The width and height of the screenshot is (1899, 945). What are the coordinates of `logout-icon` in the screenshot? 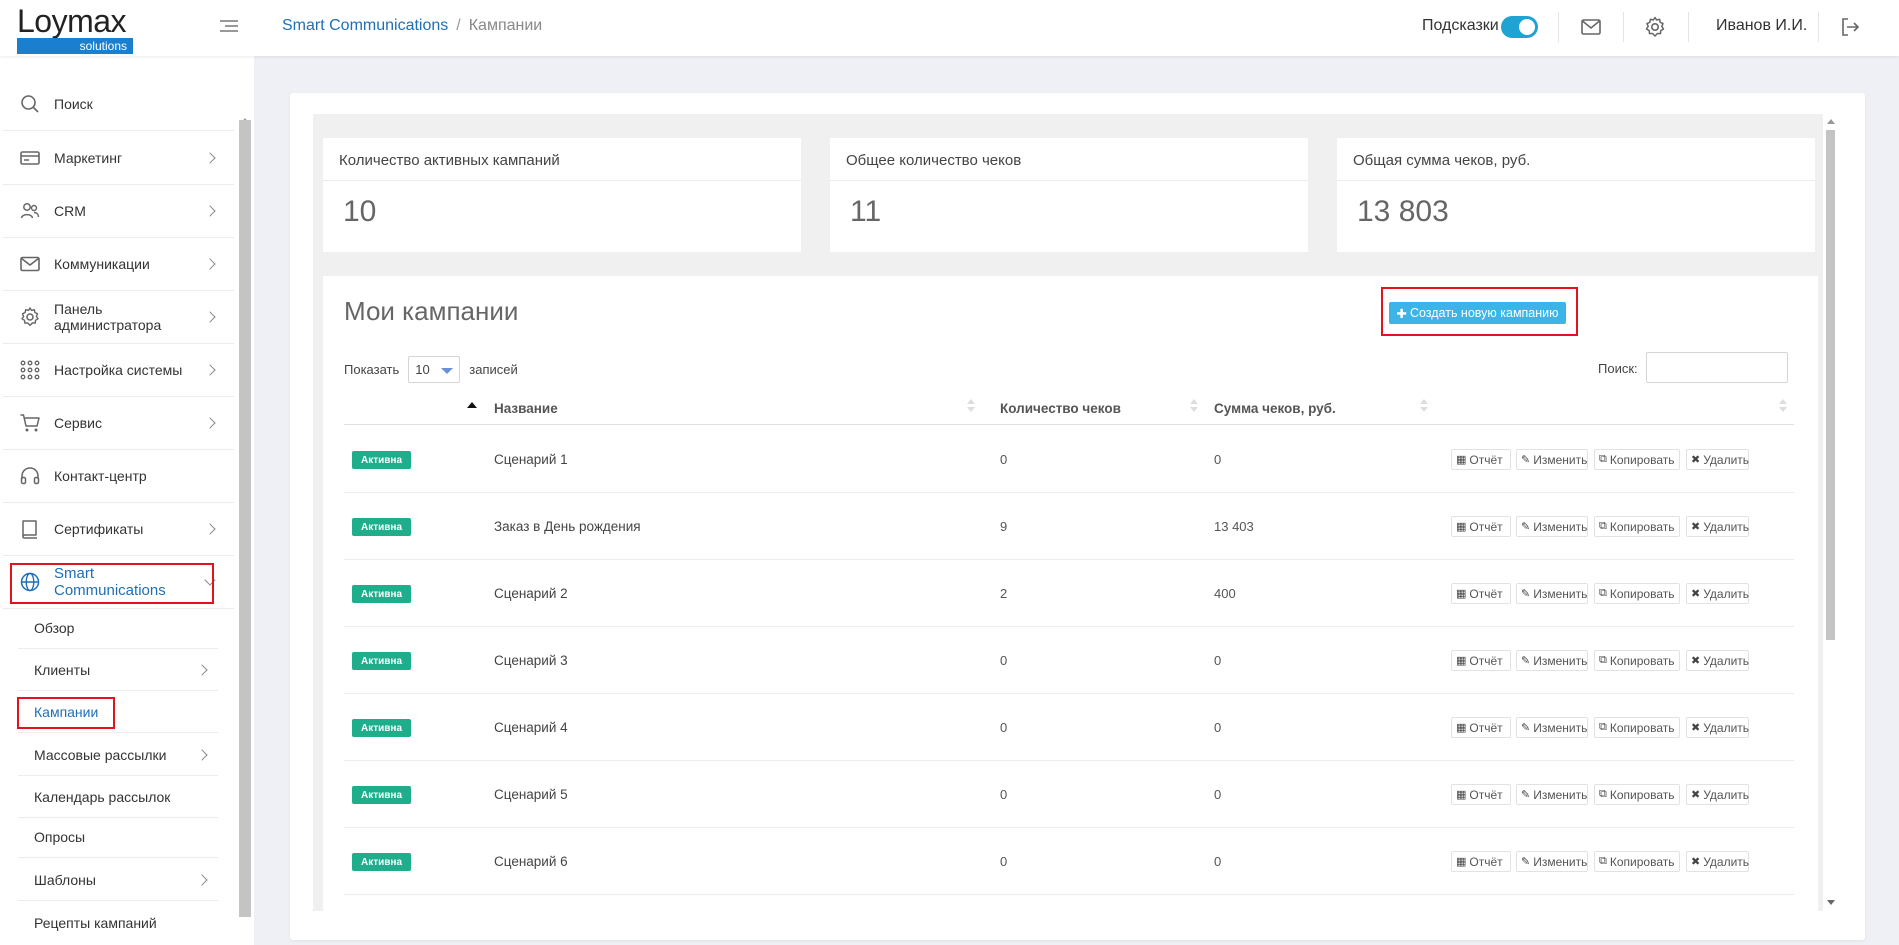 It's located at (1850, 27).